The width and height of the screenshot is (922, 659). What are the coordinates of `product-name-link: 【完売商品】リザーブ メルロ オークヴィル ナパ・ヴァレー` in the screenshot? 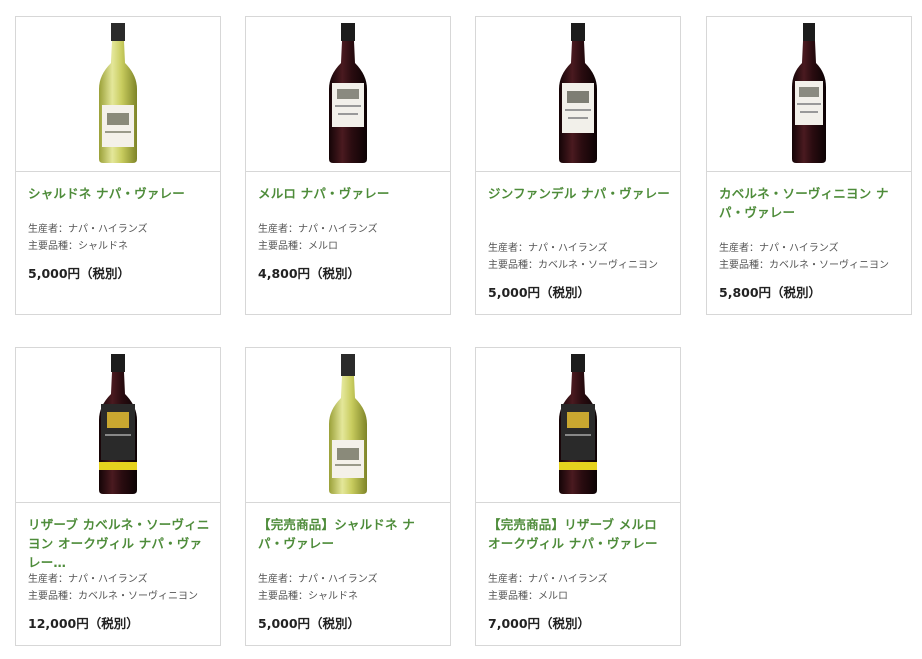 It's located at (579, 534).